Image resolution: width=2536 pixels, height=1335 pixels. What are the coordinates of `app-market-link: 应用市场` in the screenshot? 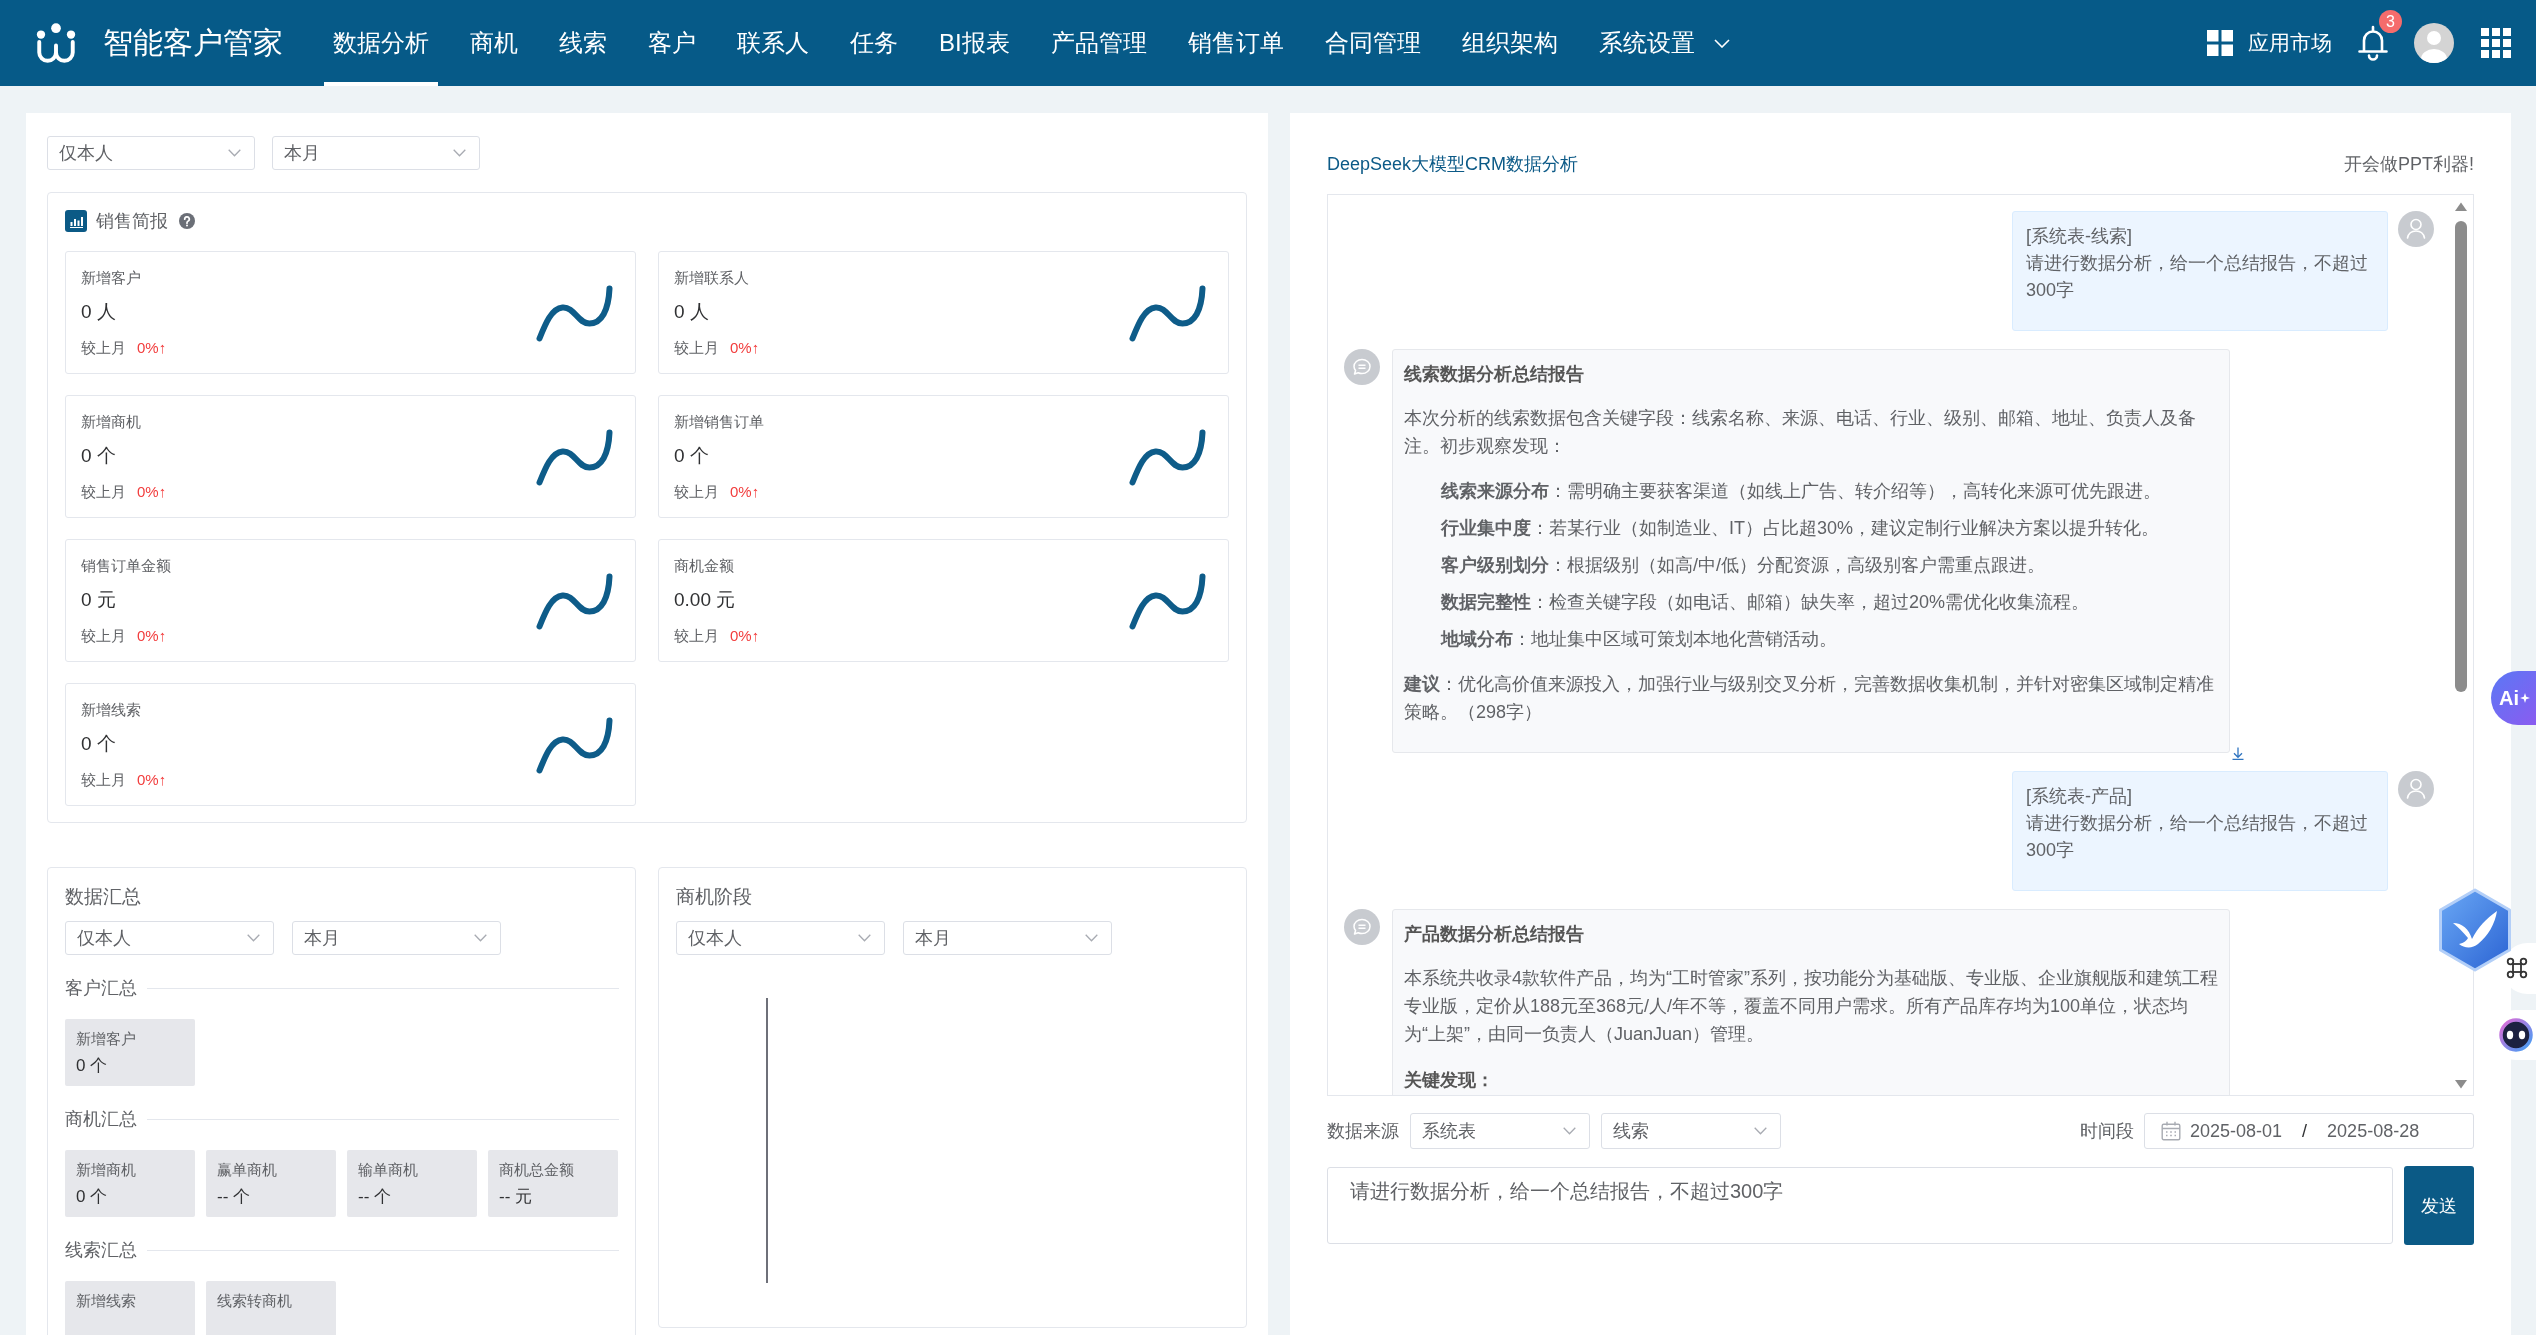 It's located at (2269, 43).